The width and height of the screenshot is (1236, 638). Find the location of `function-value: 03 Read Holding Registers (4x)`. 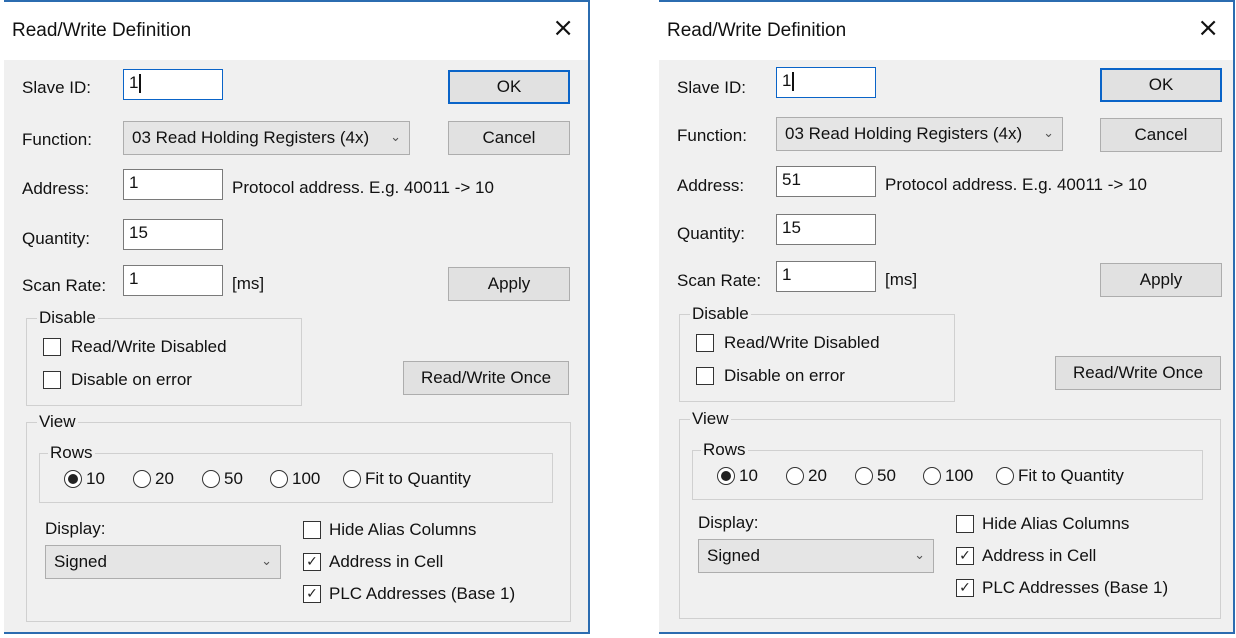

function-value: 03 Read Holding Registers (4x) is located at coordinates (904, 133).